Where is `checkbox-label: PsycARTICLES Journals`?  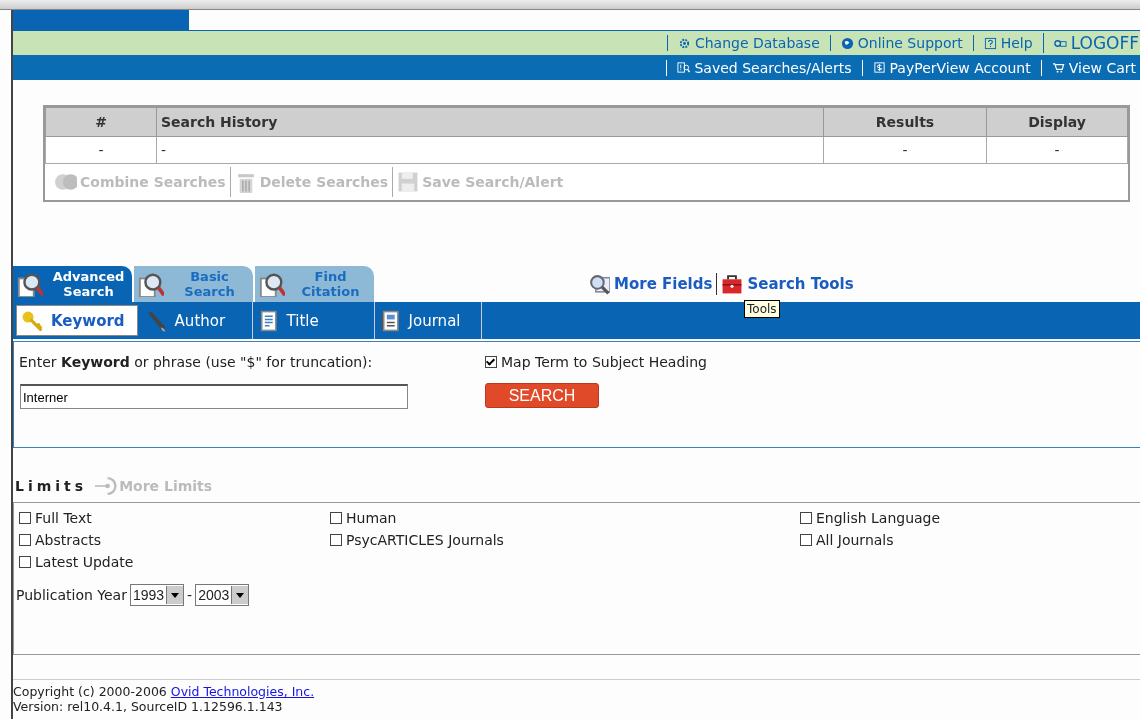 checkbox-label: PsycARTICLES Journals is located at coordinates (425, 540).